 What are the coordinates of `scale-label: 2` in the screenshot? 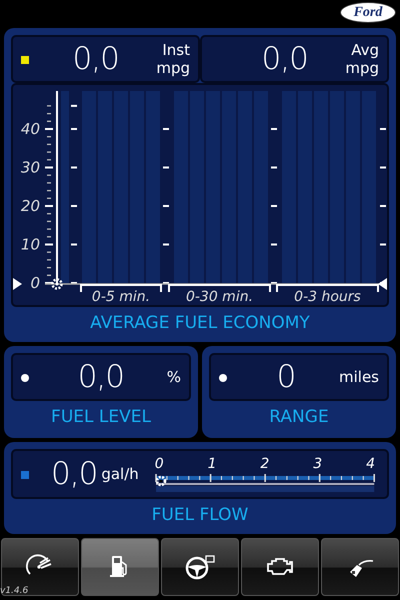 It's located at (265, 464).